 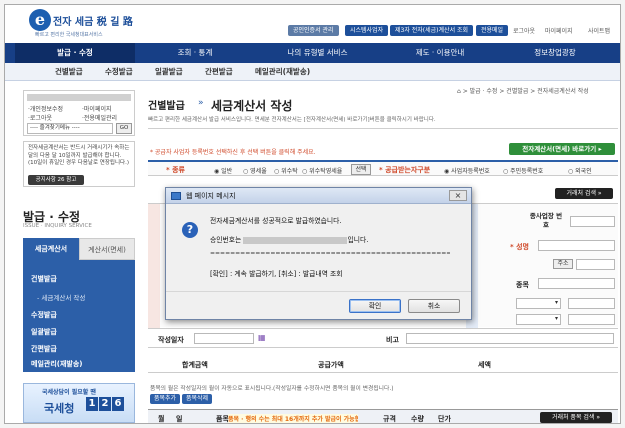 I want to click on subnav-single-issue: 건별발급, so click(x=69, y=72).